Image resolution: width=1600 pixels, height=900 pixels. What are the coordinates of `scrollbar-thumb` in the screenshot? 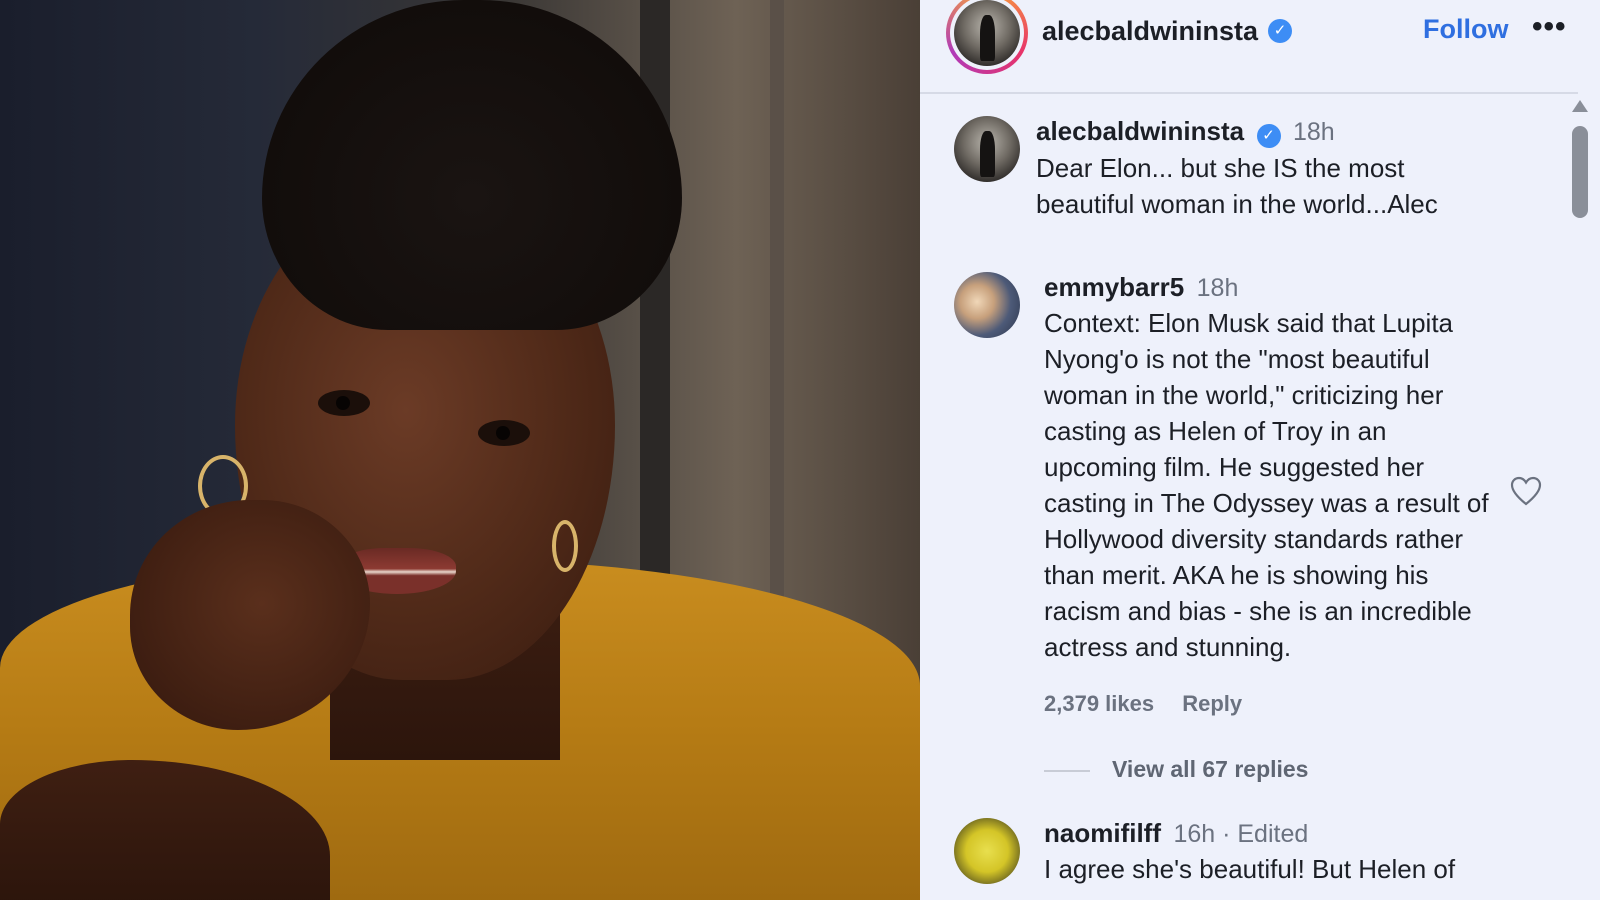 It's located at (1580, 172).